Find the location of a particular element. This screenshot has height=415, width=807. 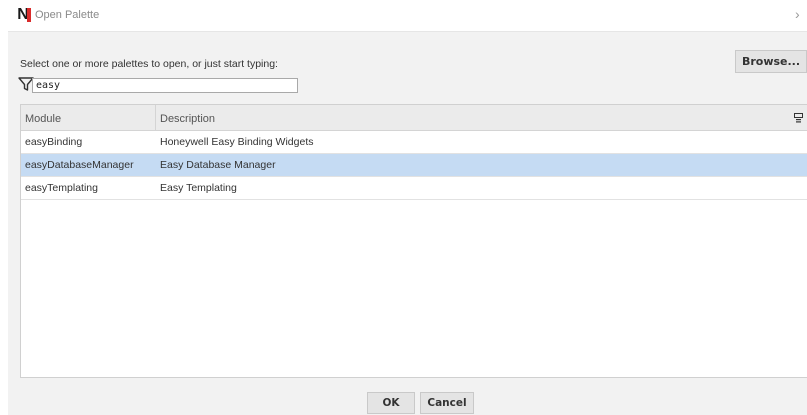

window-title: Open Palette is located at coordinates (67, 15).